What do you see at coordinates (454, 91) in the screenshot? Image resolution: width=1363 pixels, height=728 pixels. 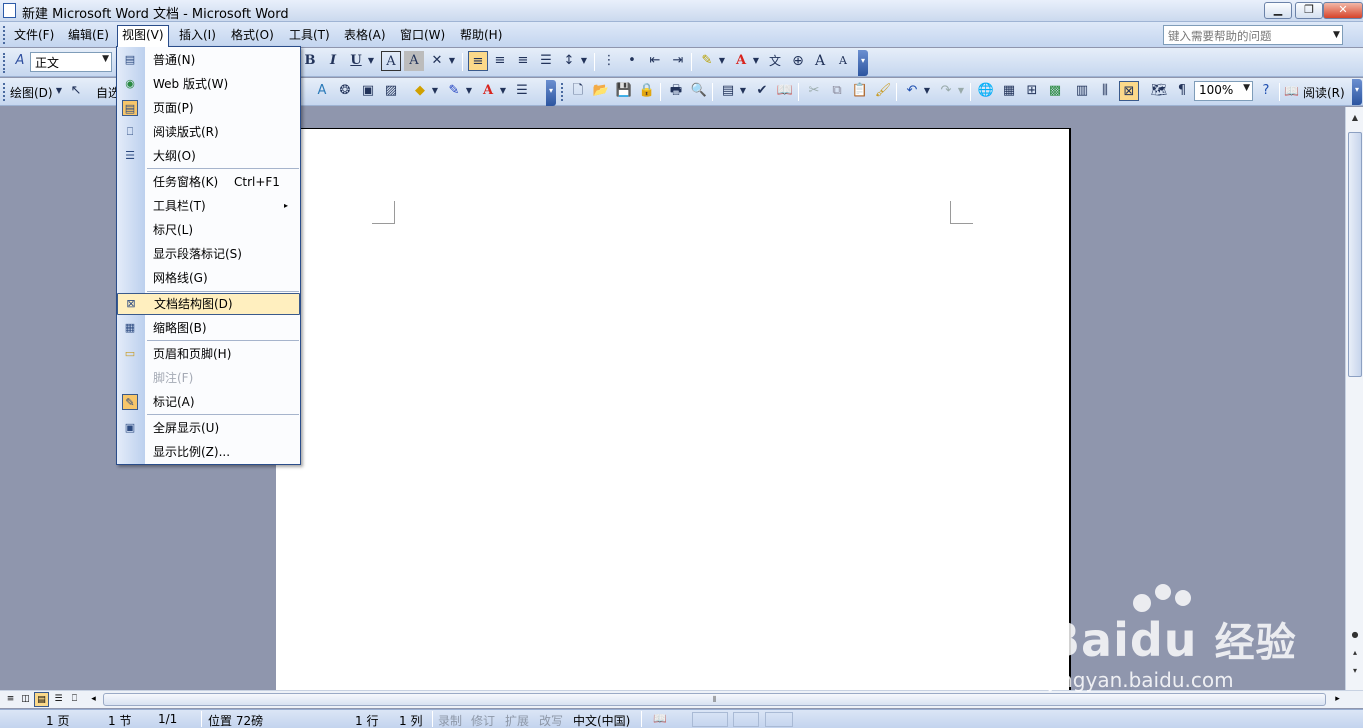 I see `line-color-icon: ✎` at bounding box center [454, 91].